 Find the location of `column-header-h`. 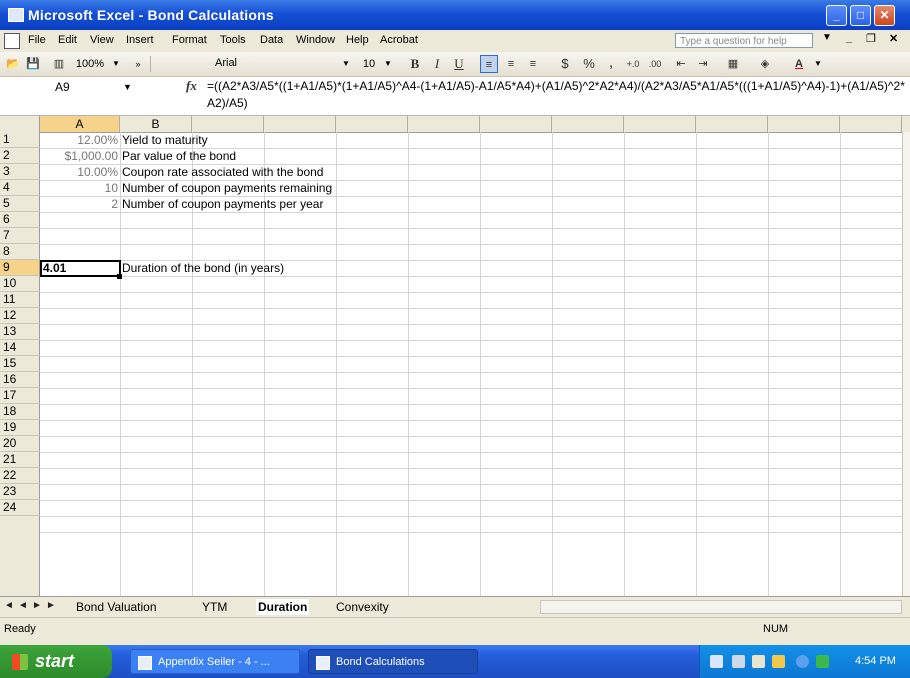

column-header-h is located at coordinates (588, 124).